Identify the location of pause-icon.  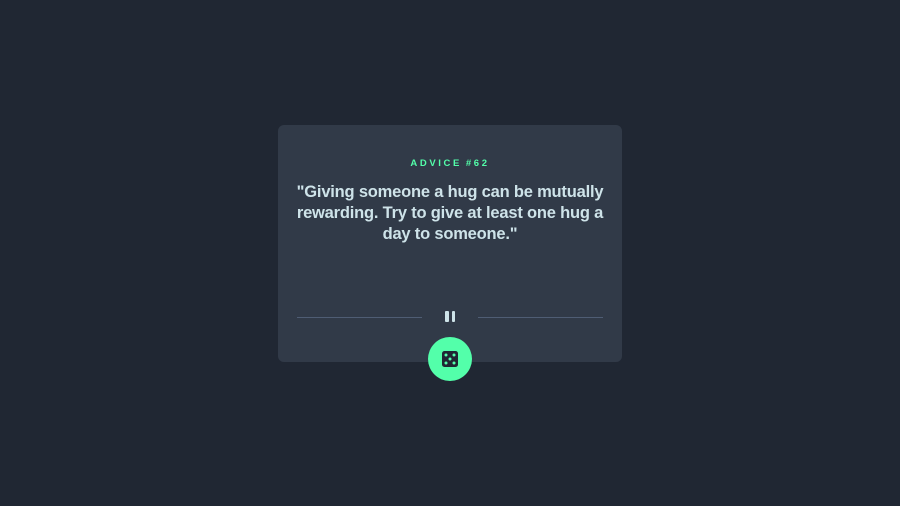
(450, 317).